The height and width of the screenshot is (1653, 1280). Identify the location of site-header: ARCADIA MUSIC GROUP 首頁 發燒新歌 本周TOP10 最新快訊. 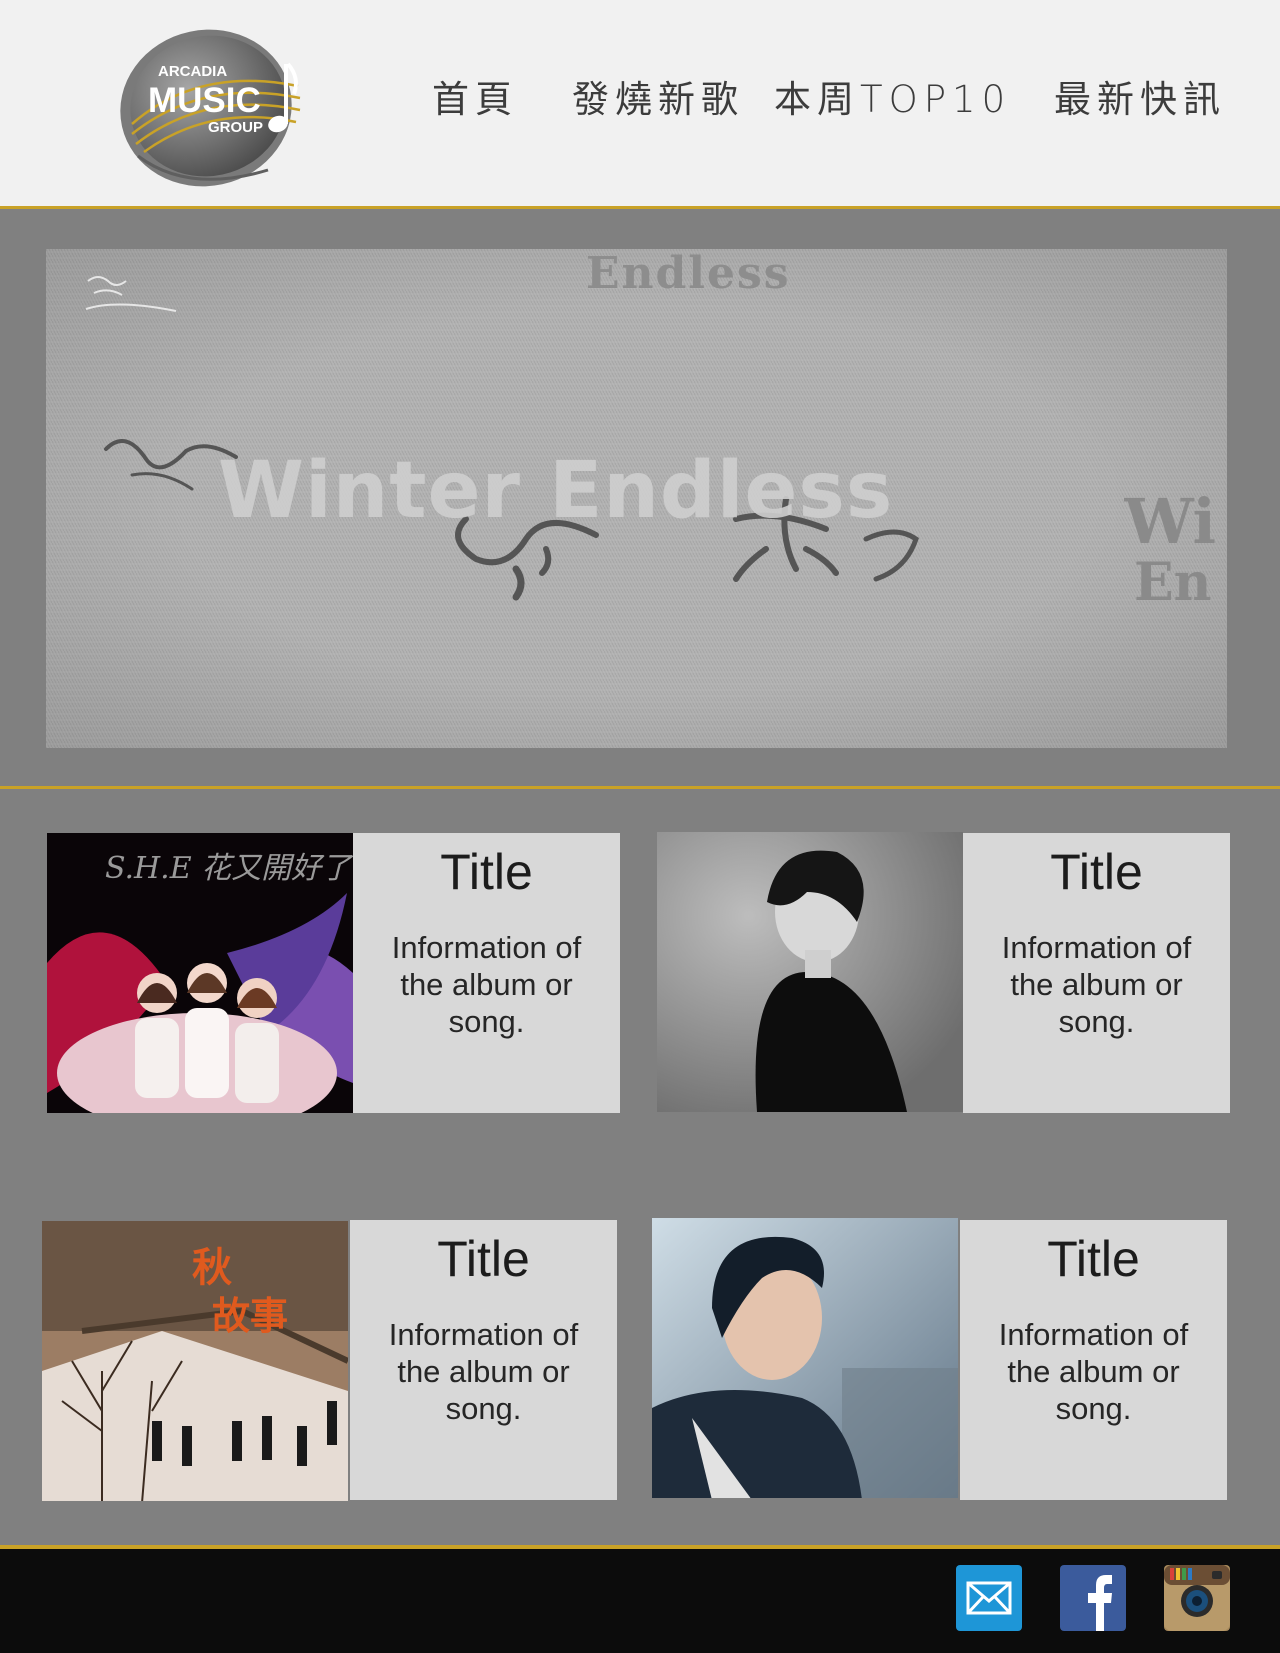
(640, 103).